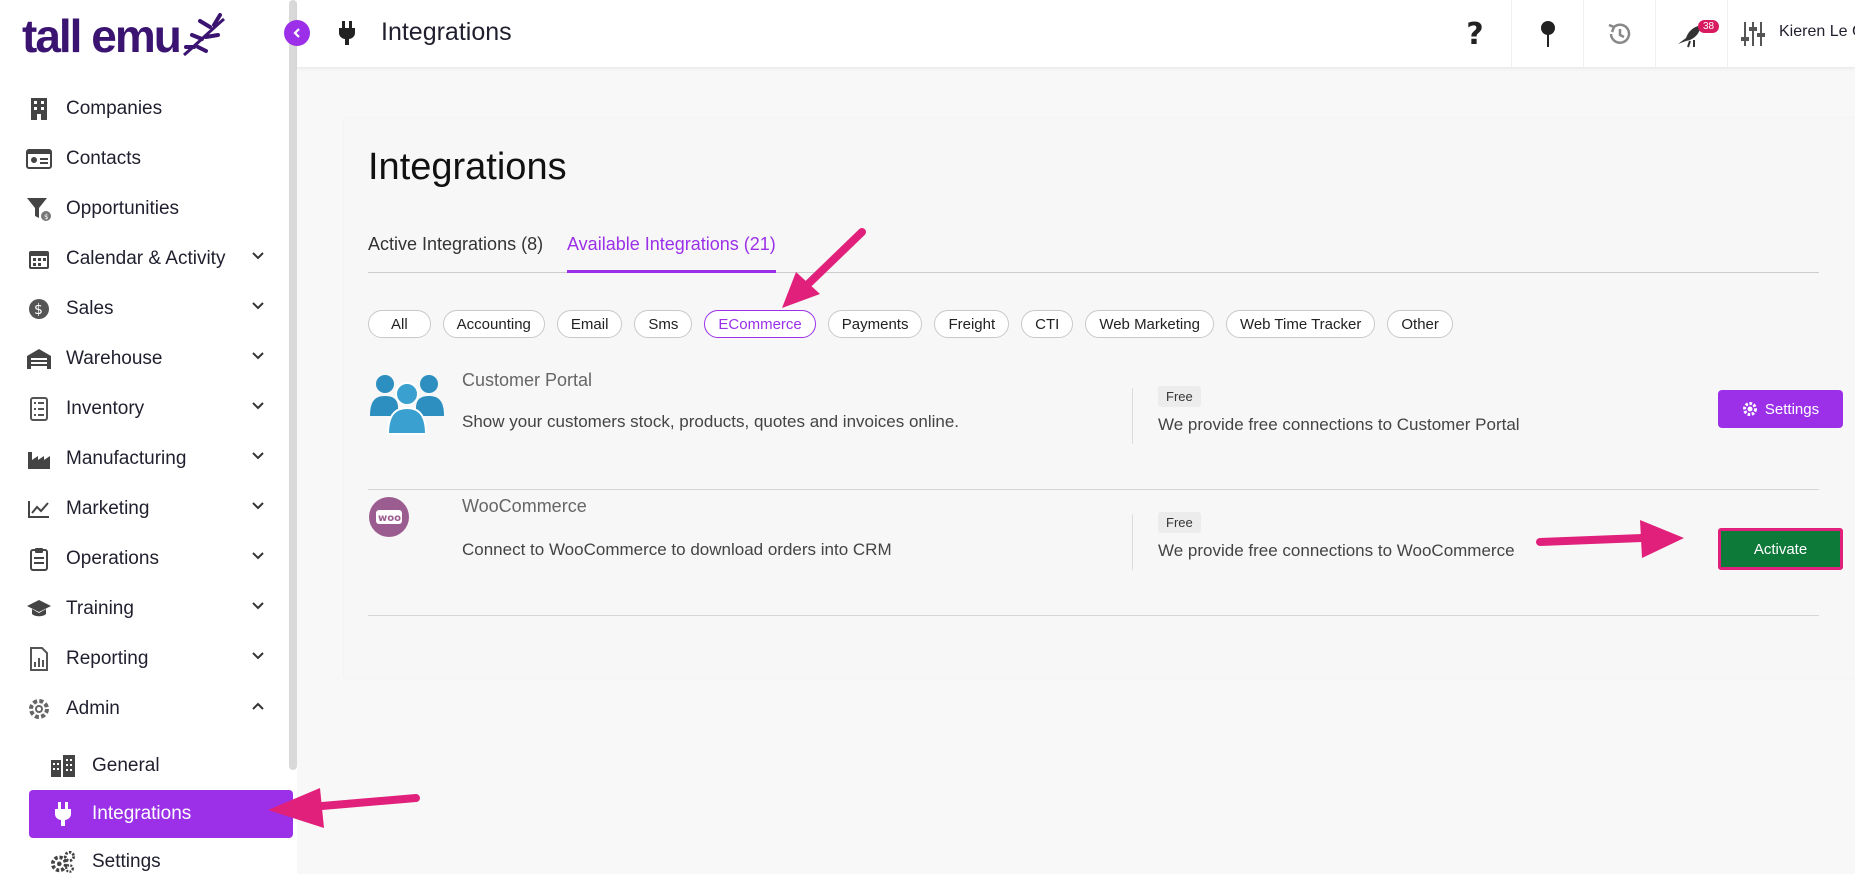 The height and width of the screenshot is (874, 1855). I want to click on sidebar-item-calendar-activity: Calendar & Activity, so click(144, 259).